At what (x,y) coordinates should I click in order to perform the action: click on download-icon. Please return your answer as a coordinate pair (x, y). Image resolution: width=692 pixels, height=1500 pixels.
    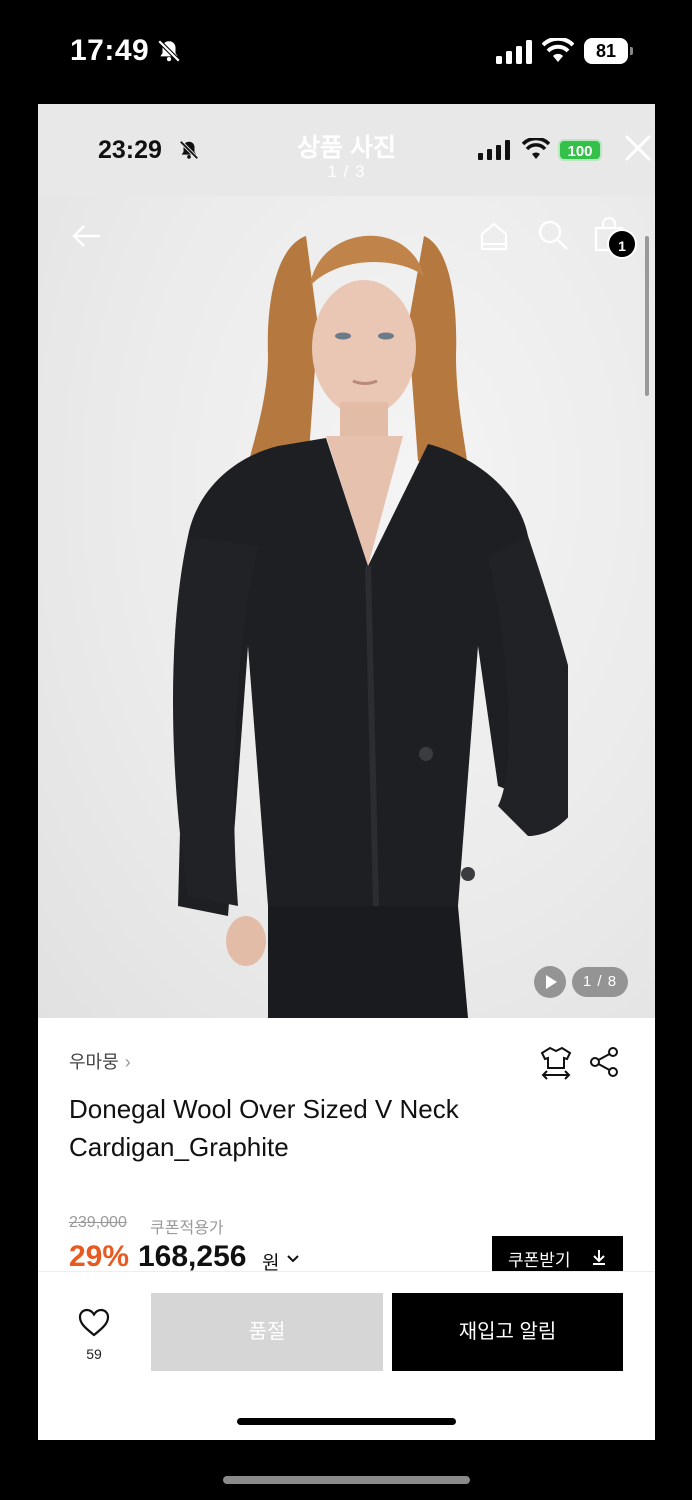
    Looking at the image, I should click on (599, 1257).